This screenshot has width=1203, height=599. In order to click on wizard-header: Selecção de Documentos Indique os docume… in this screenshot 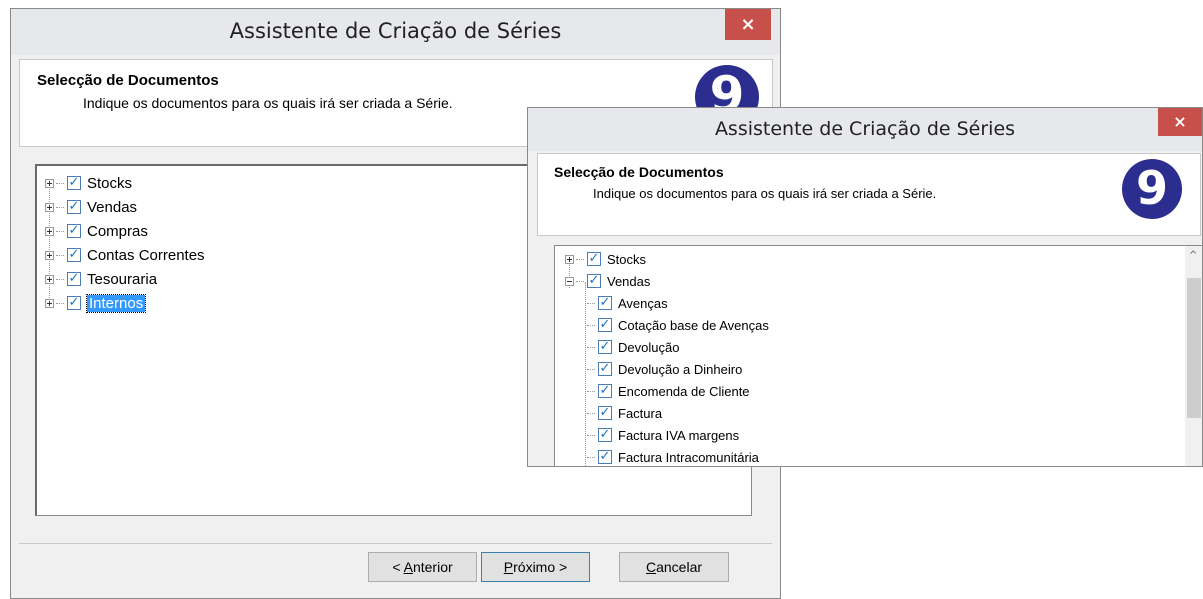, I will do `click(869, 194)`.